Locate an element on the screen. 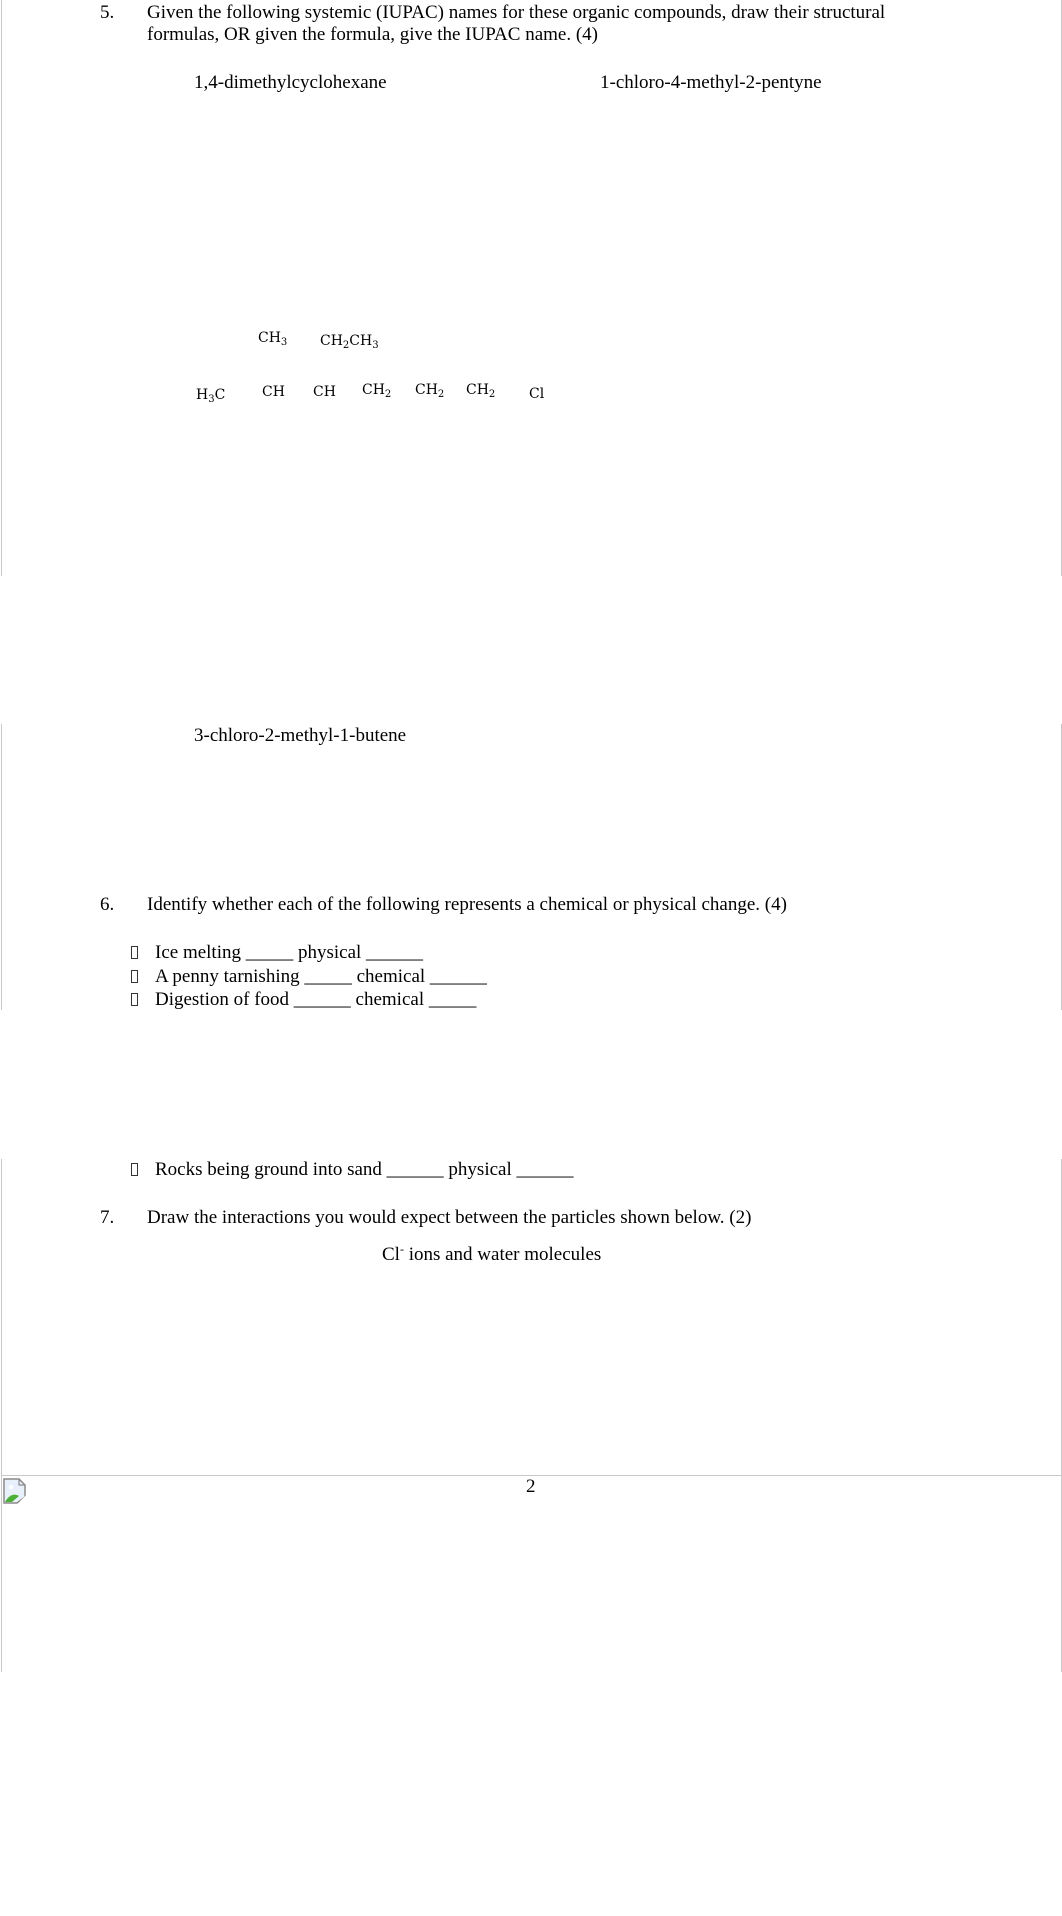 Image resolution: width=1062 pixels, height=1916 pixels. substituent-methyl: CH3 is located at coordinates (273, 339).